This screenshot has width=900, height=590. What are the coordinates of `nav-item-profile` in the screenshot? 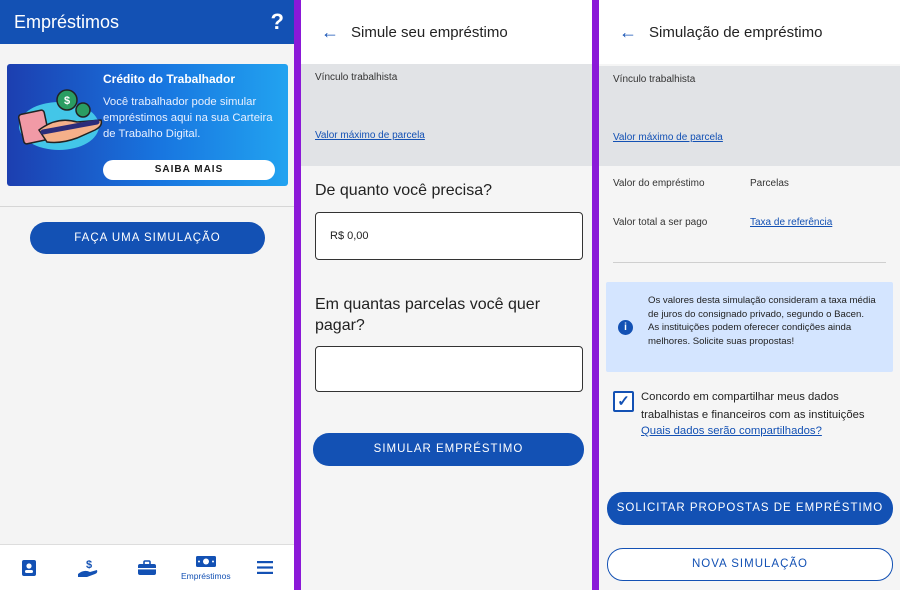 It's located at (29, 567).